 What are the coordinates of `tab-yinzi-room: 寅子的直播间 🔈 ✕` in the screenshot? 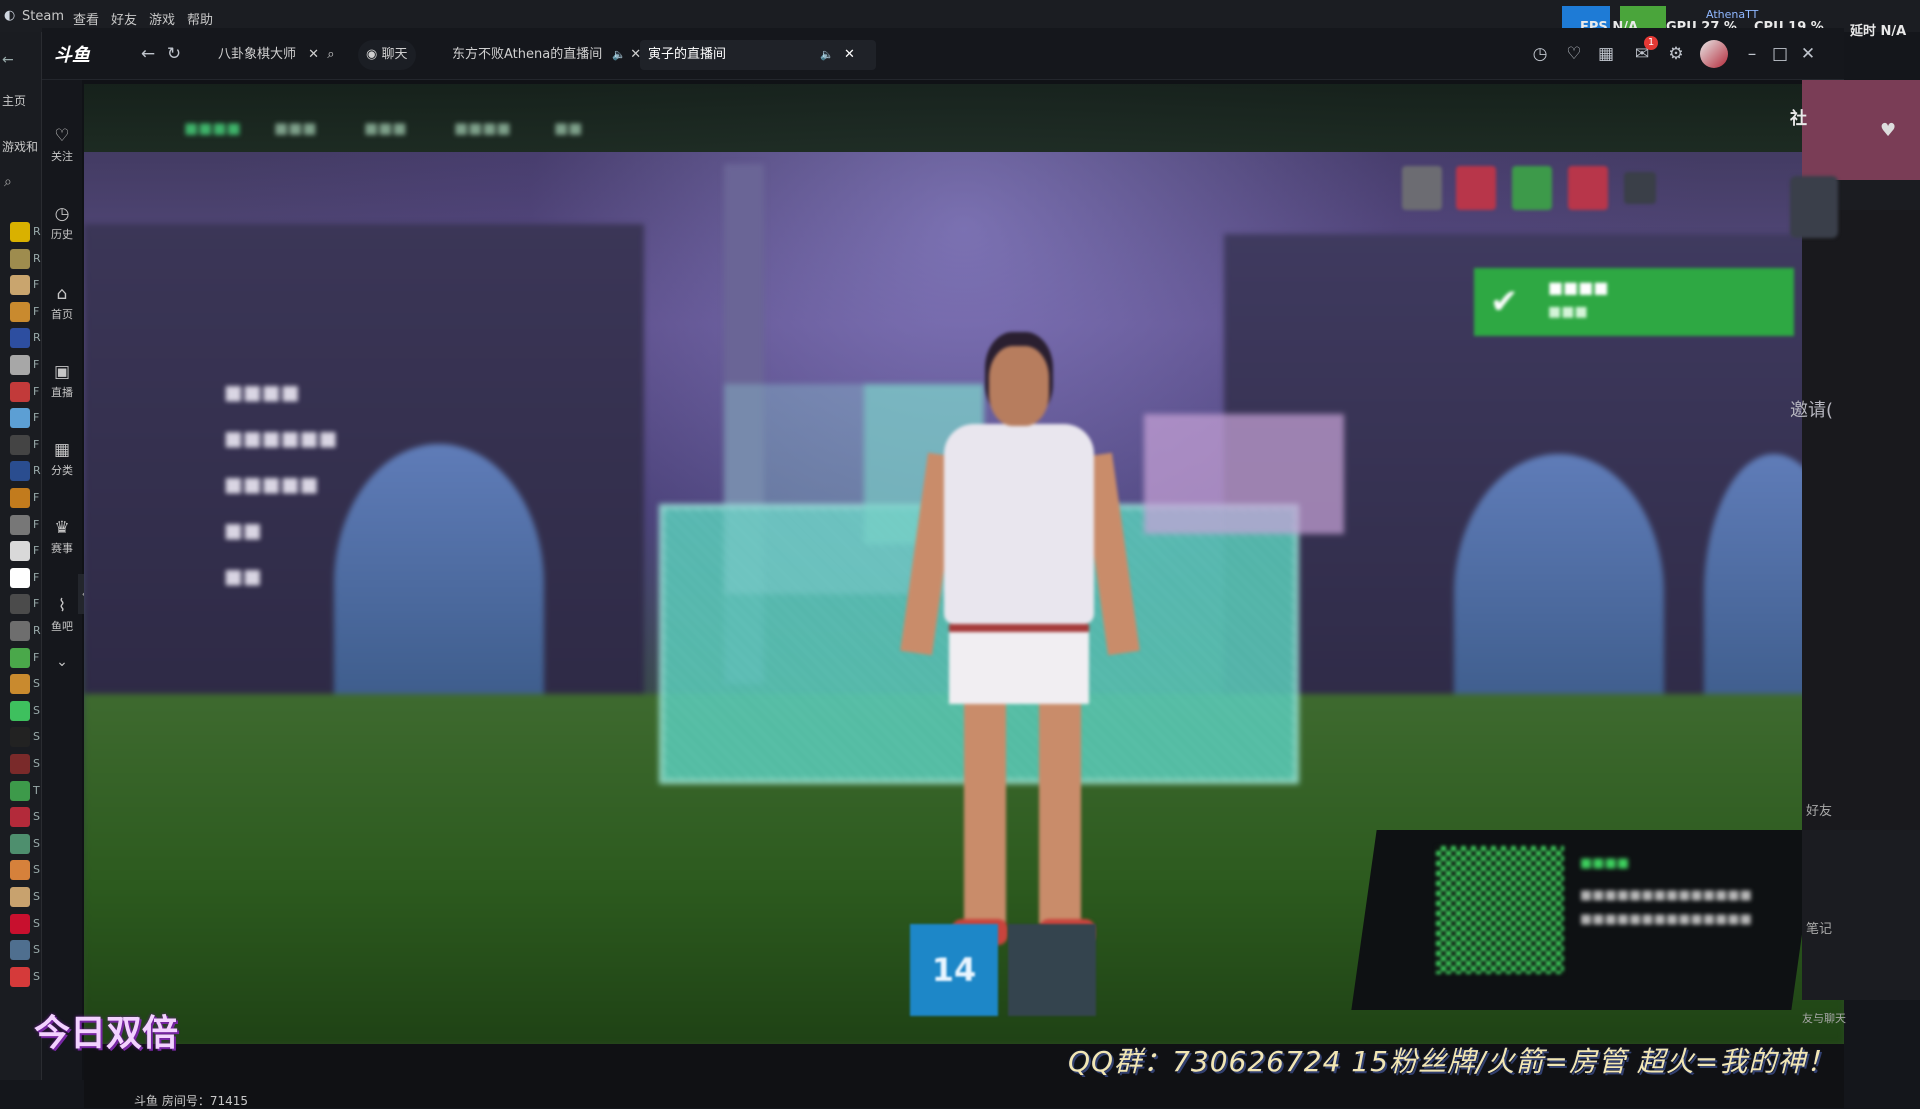 It's located at (758, 55).